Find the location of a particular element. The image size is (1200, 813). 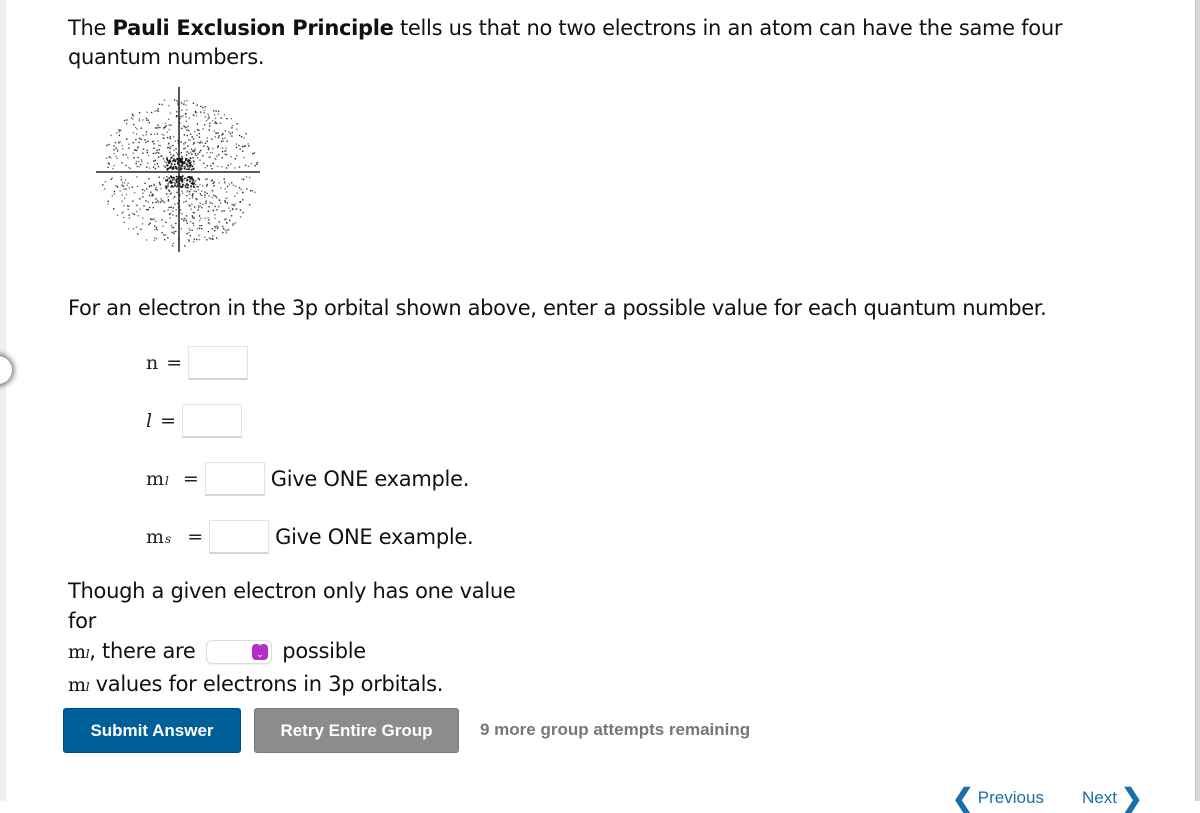

next-link: Next ❯ is located at coordinates (1112, 798).